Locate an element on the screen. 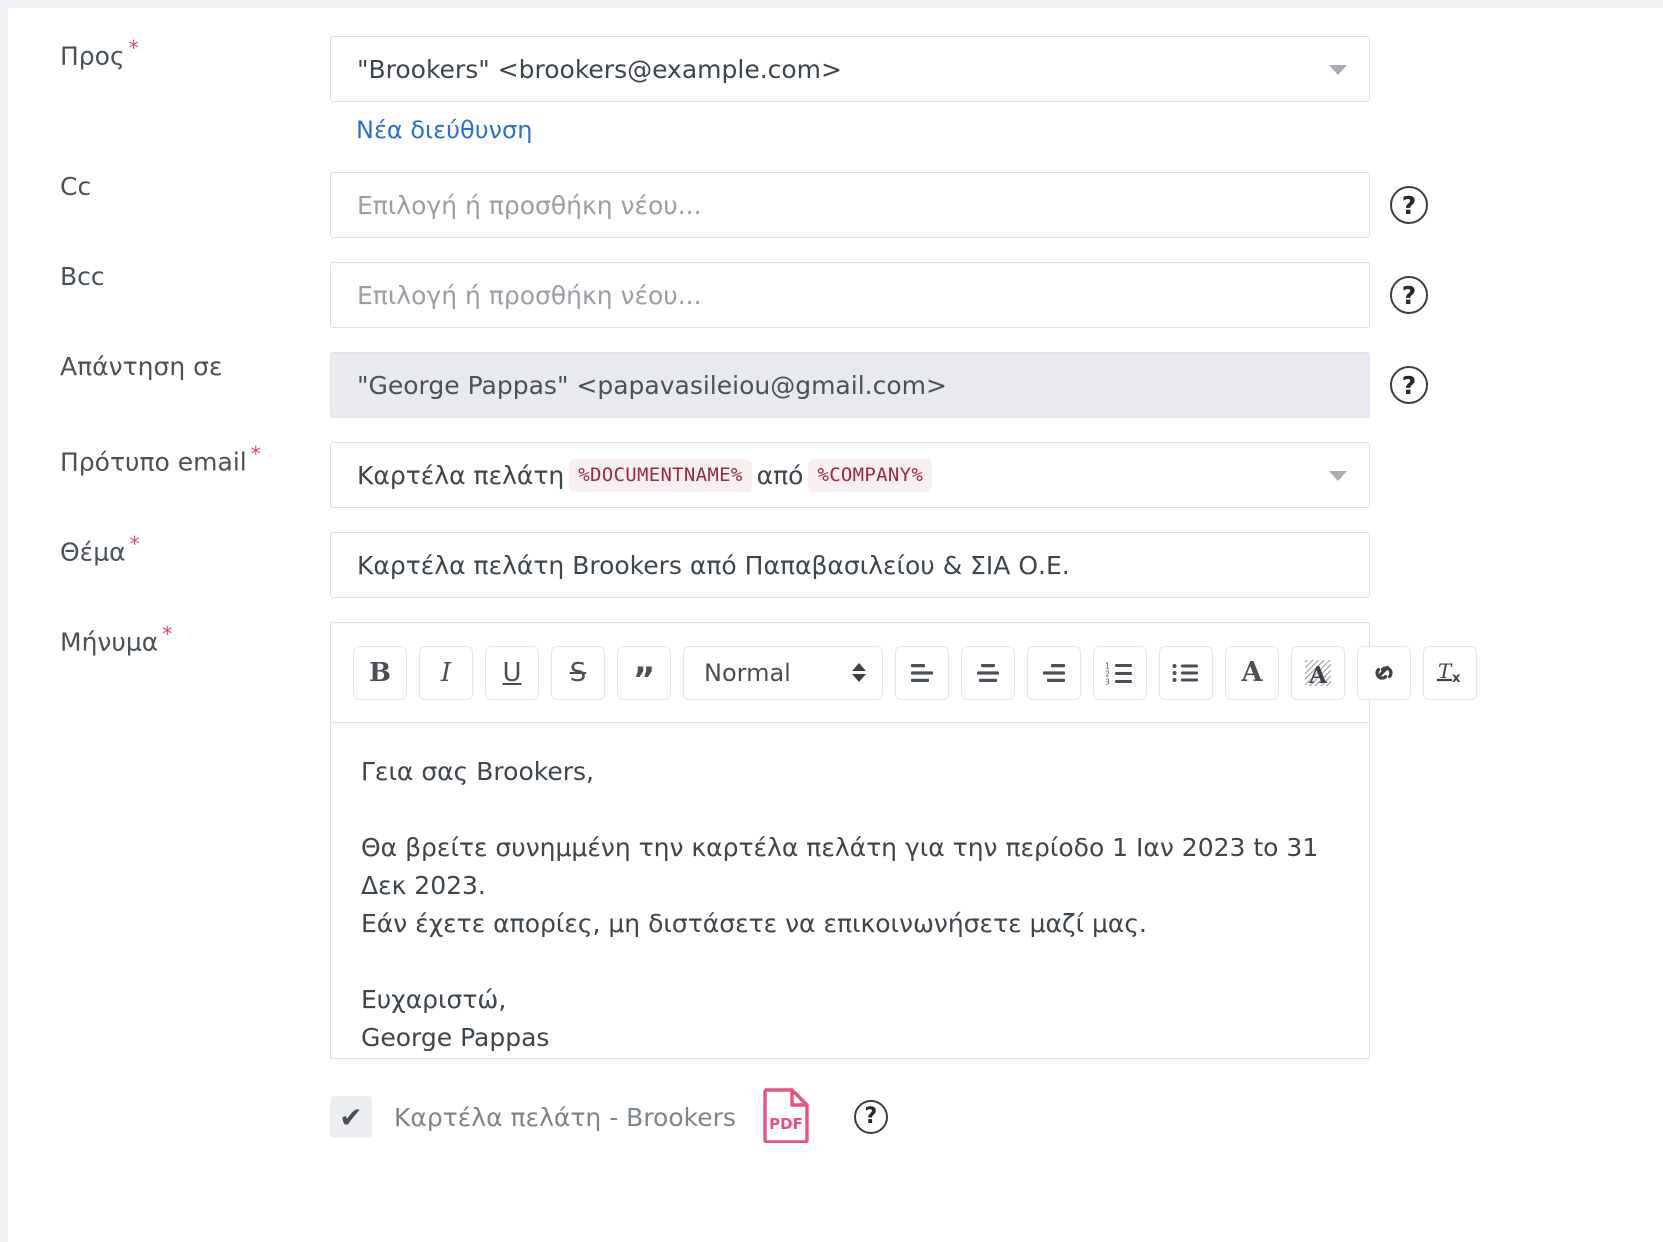 This screenshot has height=1242, width=1663. label-message: Μήνυμα * is located at coordinates (169, 639).